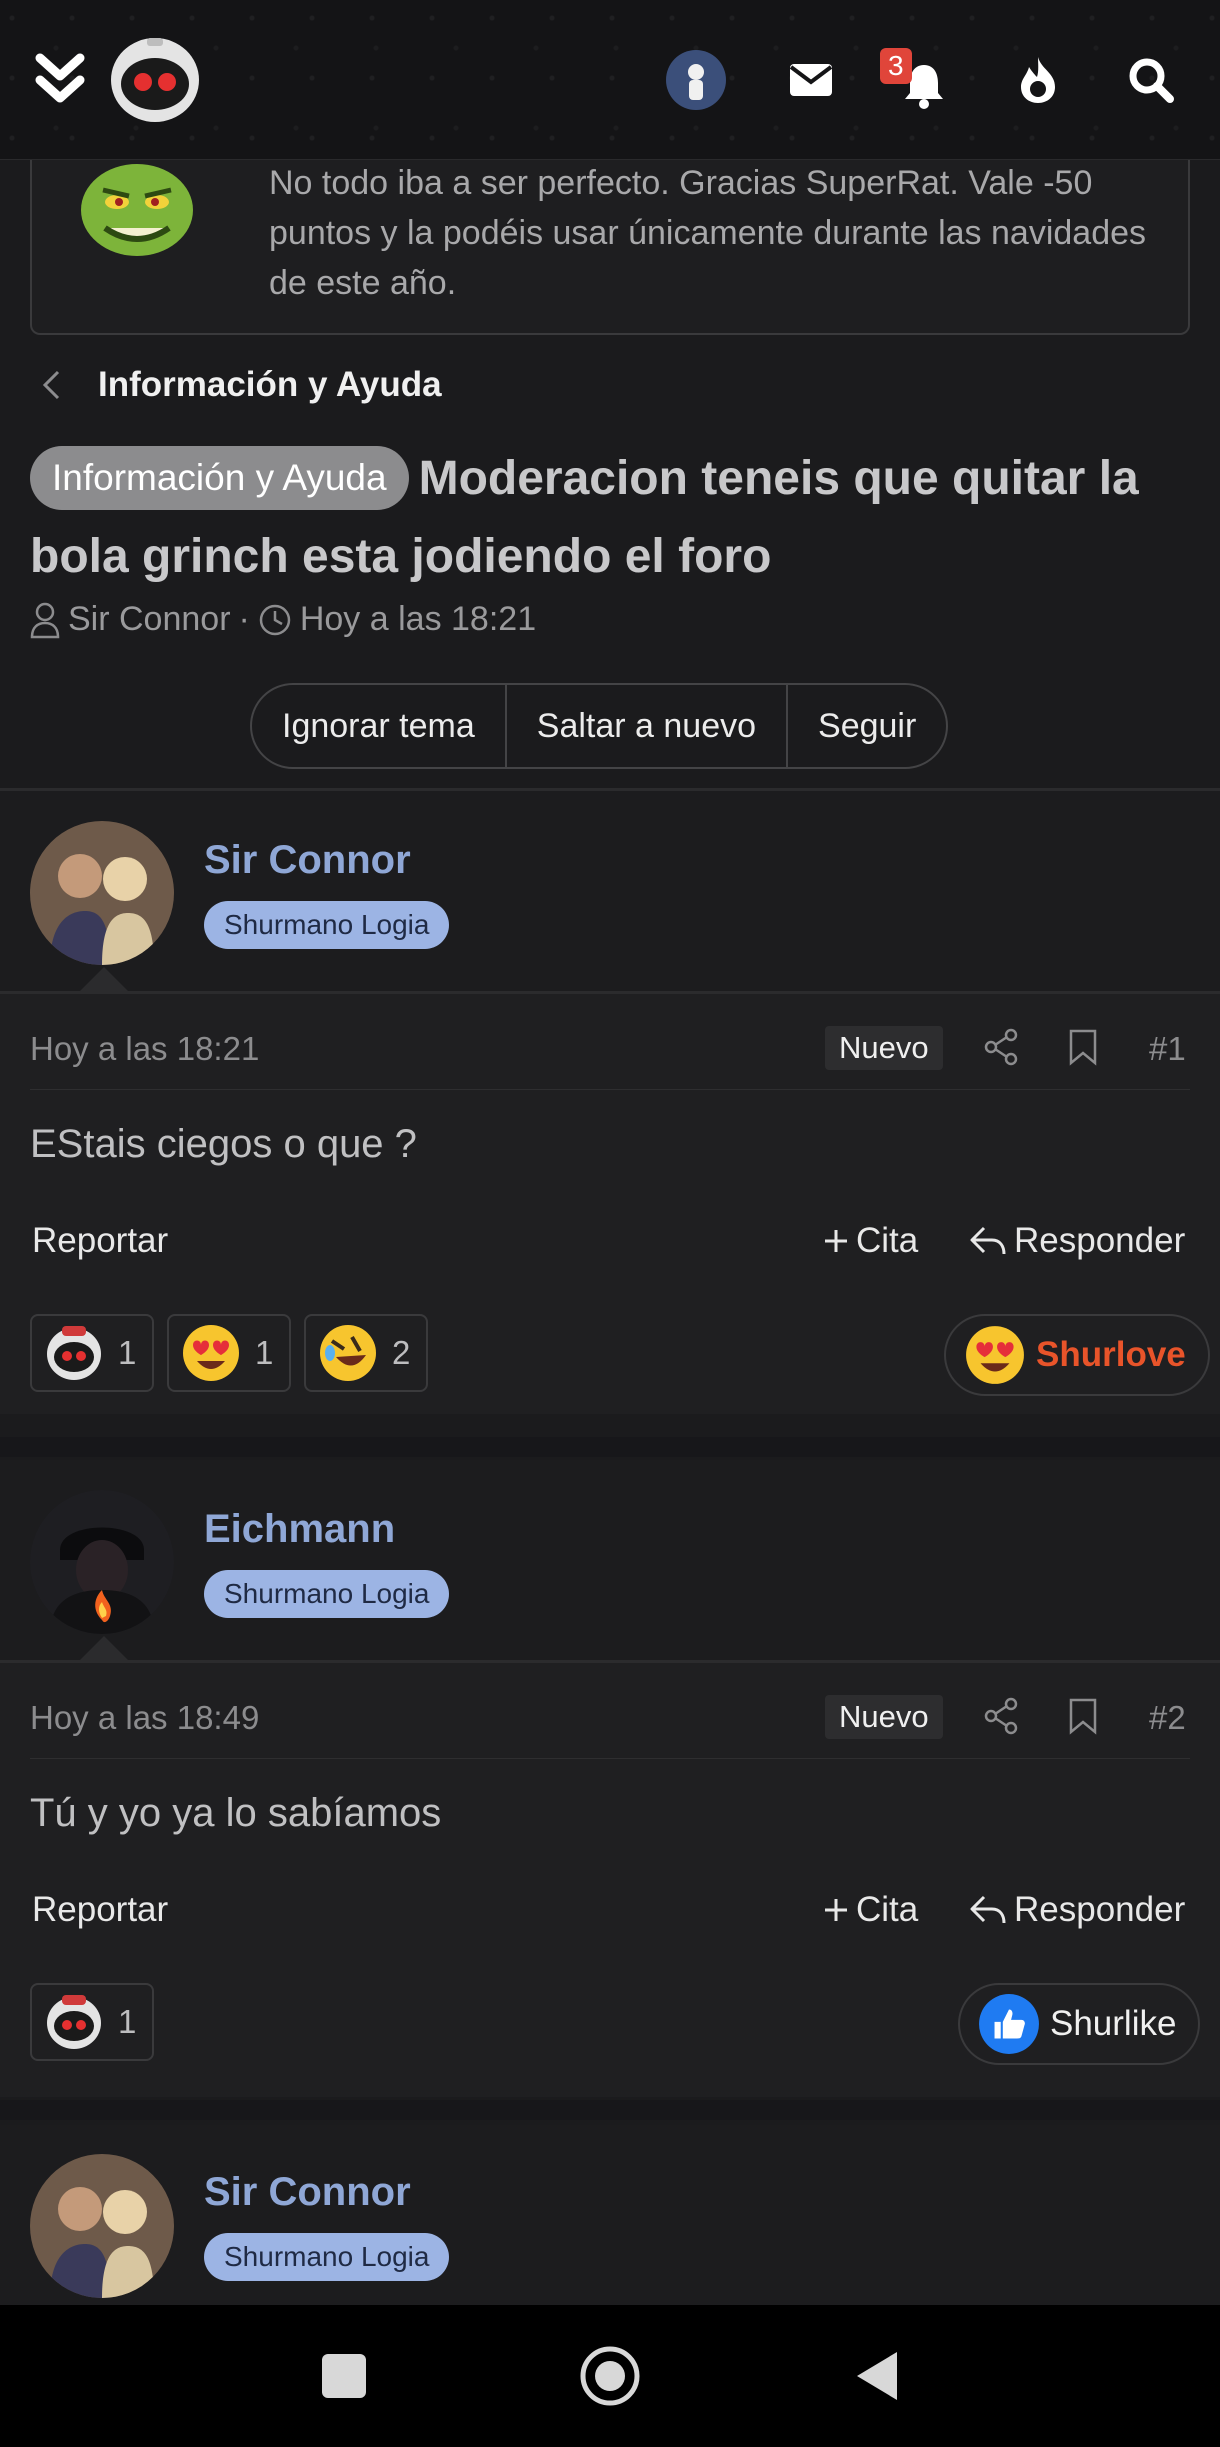 The width and height of the screenshot is (1220, 2447). I want to click on post-time: Hoy a las 18:21, so click(144, 1049).